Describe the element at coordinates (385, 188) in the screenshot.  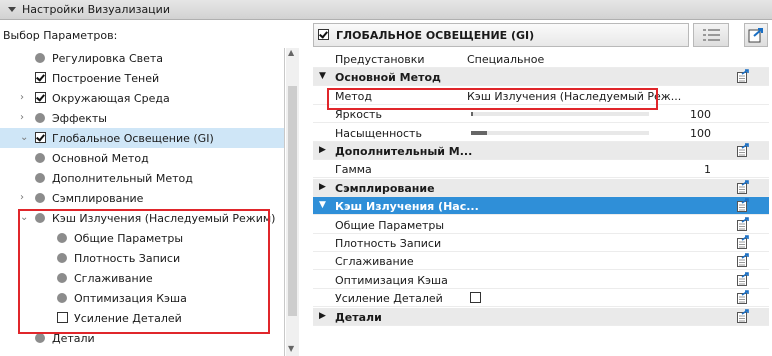
I see `property-key: Сэмплирование` at that location.